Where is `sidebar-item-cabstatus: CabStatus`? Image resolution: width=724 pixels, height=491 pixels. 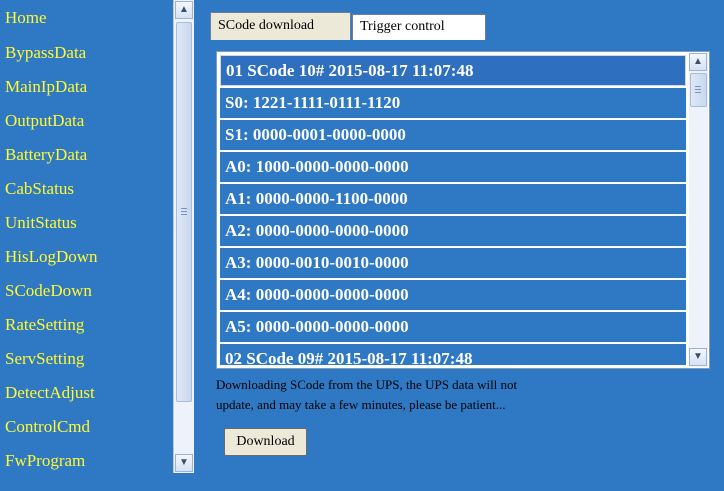 sidebar-item-cabstatus: CabStatus is located at coordinates (87, 189).